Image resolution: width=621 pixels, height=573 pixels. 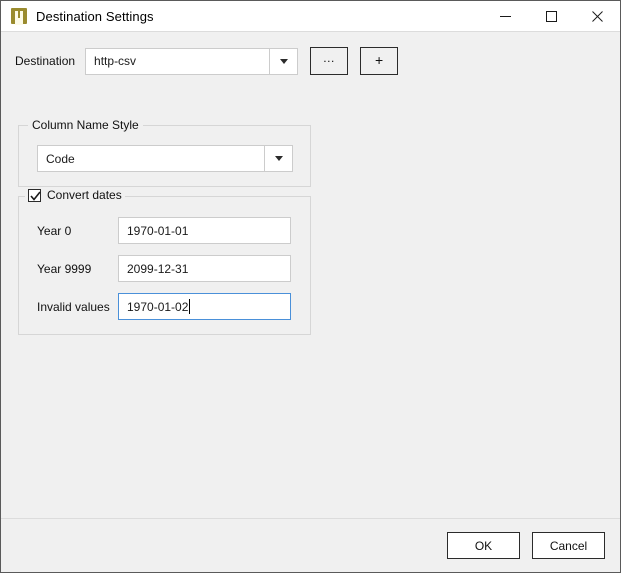 What do you see at coordinates (190, 306) in the screenshot?
I see `text-caret` at bounding box center [190, 306].